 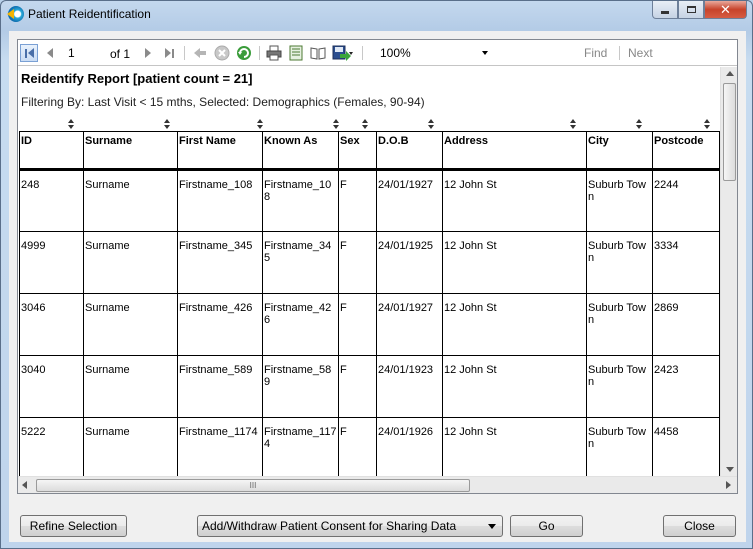 What do you see at coordinates (409, 386) in the screenshot?
I see `cell-dob: 24/01/1923` at bounding box center [409, 386].